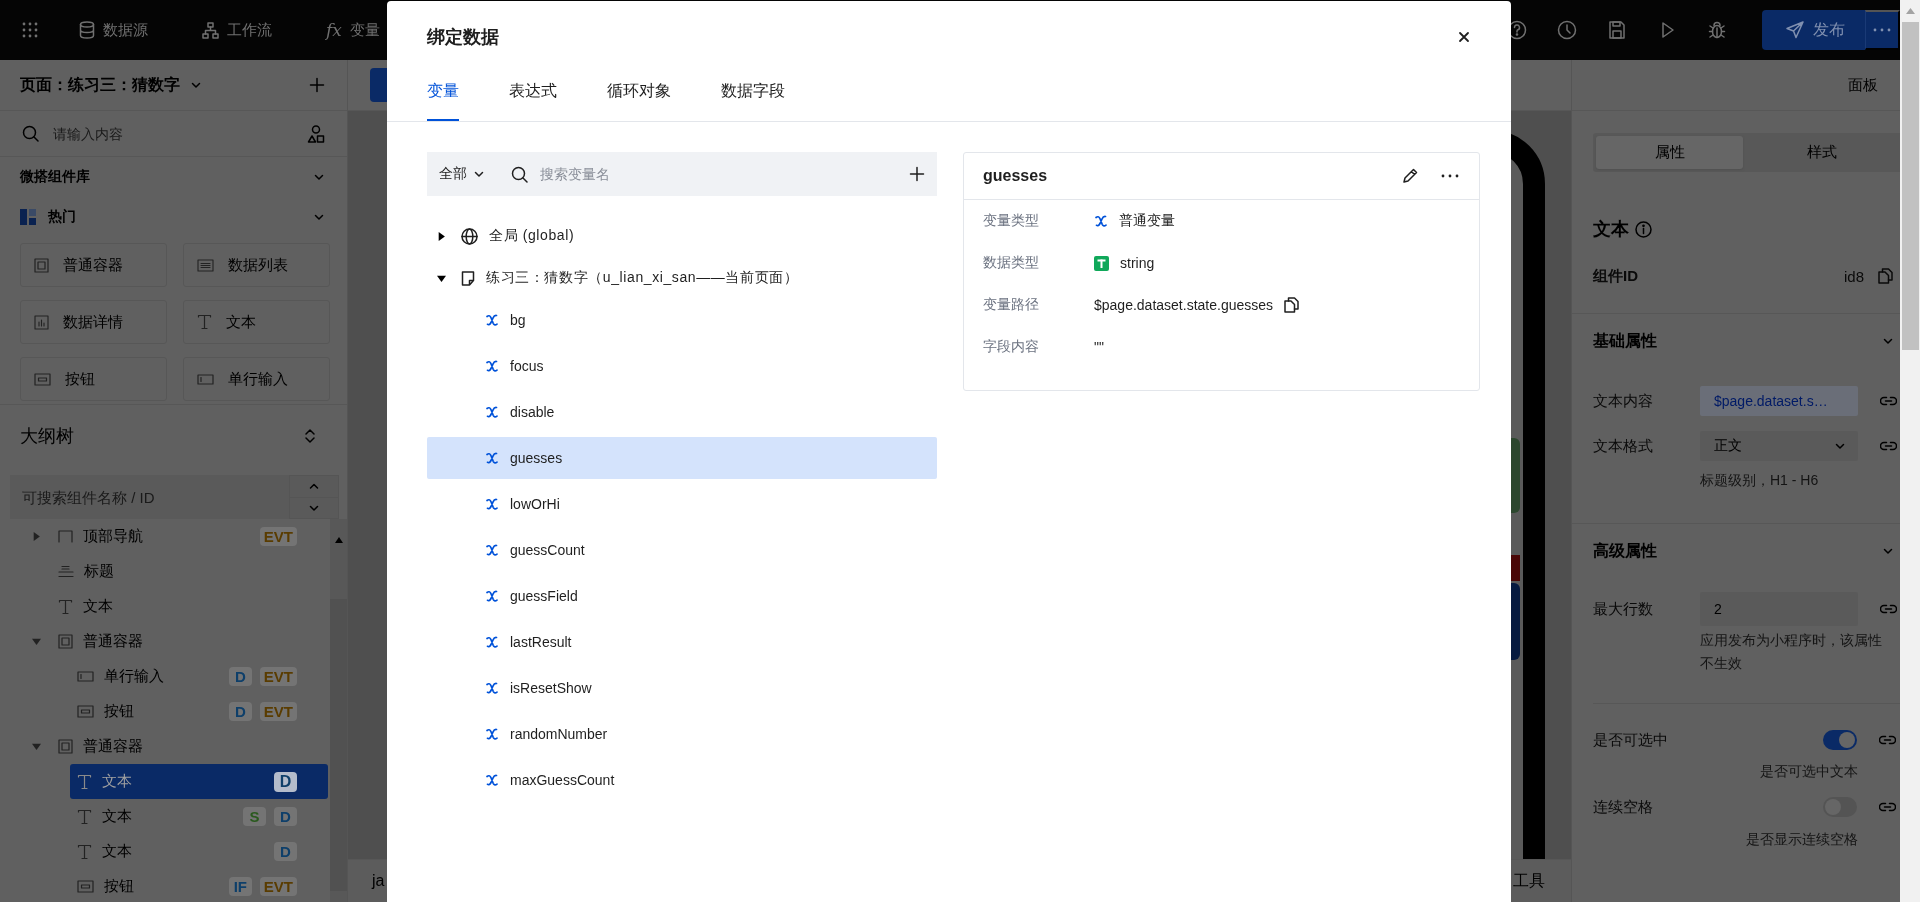 Image resolution: width=1920 pixels, height=902 pixels. Describe the element at coordinates (469, 236) in the screenshot. I see `globe-icon` at that location.